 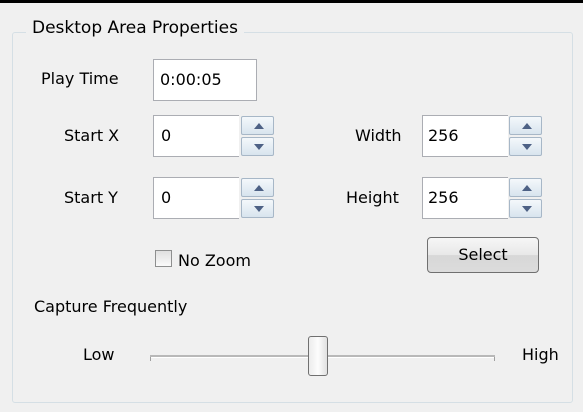 I want to click on height-value: 256, so click(x=443, y=197).